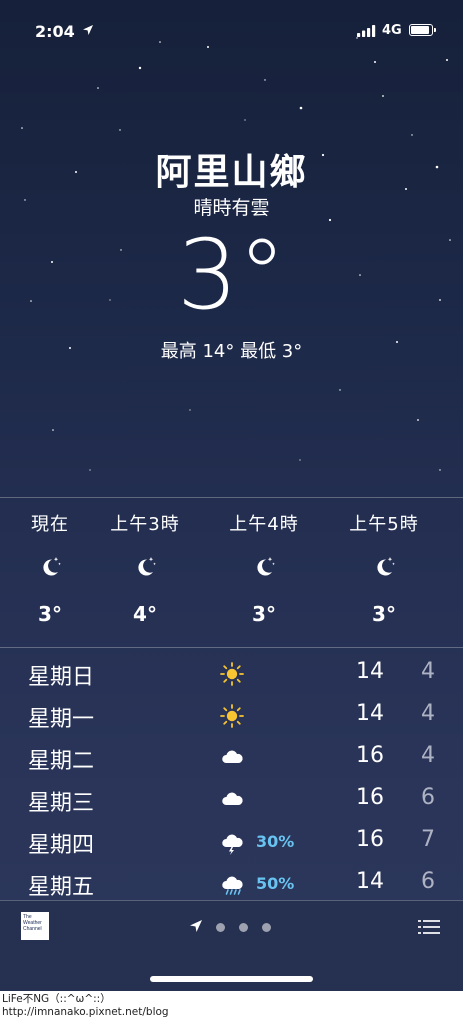 This screenshot has height=1024, width=463. I want to click on low-temp: 7, so click(428, 839).